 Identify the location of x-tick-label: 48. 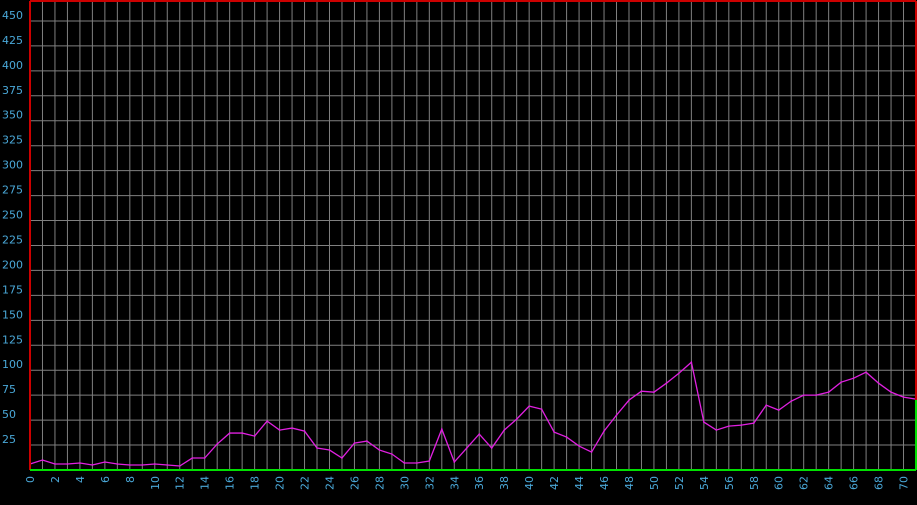
(629, 483).